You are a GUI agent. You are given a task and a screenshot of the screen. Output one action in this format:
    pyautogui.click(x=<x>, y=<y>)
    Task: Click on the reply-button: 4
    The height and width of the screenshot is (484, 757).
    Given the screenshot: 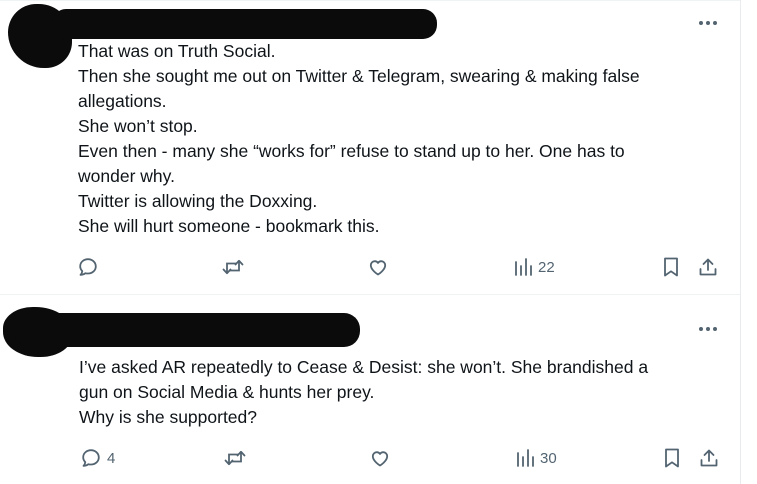 What is the action you would take?
    pyautogui.click(x=97, y=458)
    